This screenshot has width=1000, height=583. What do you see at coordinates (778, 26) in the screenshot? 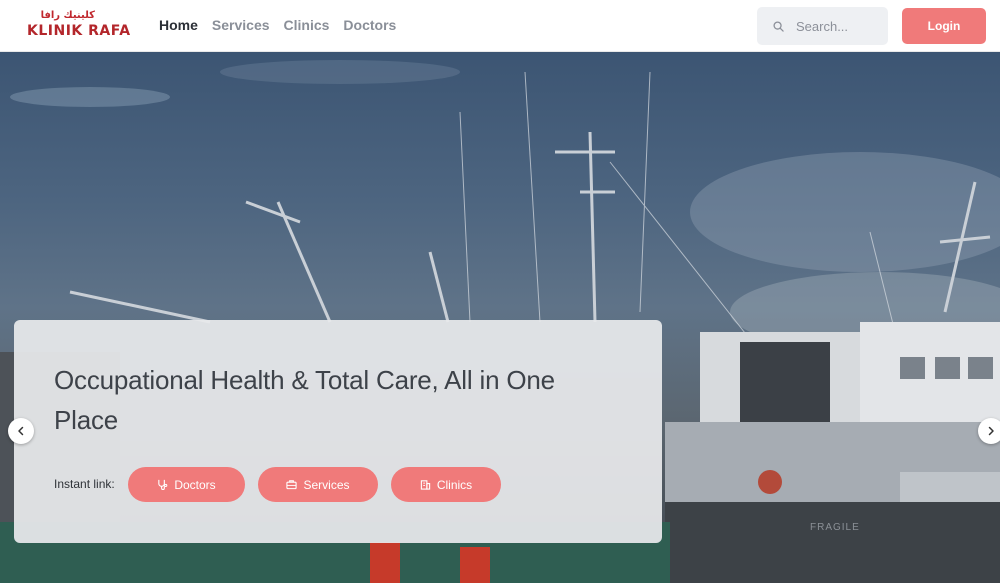
I see `search-icon` at bounding box center [778, 26].